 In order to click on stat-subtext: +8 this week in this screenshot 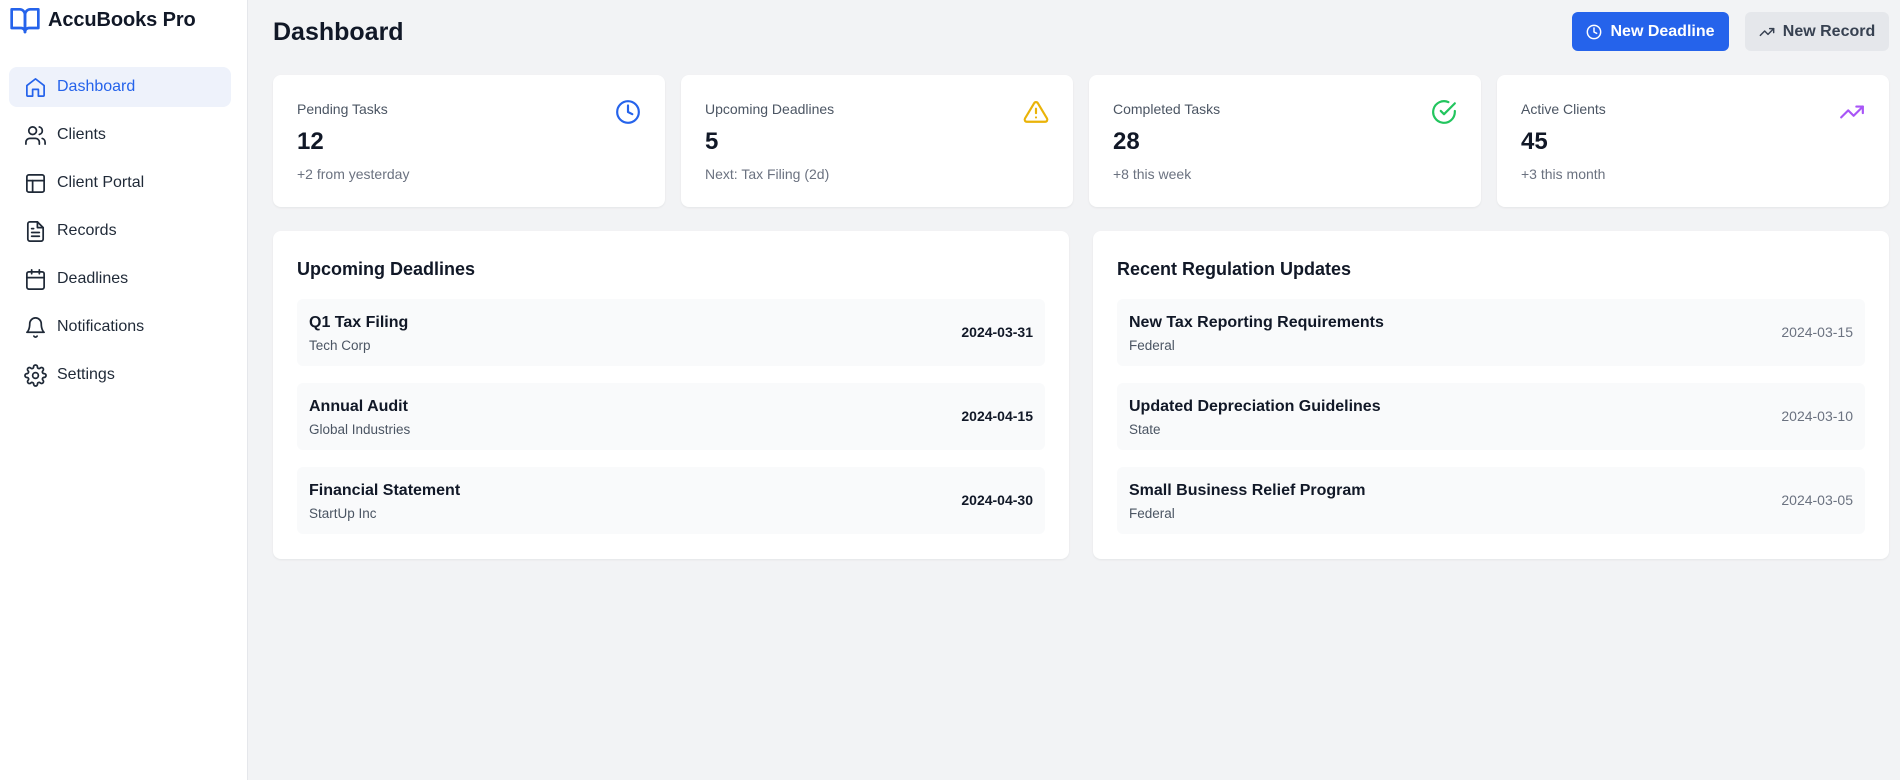, I will do `click(1152, 174)`.